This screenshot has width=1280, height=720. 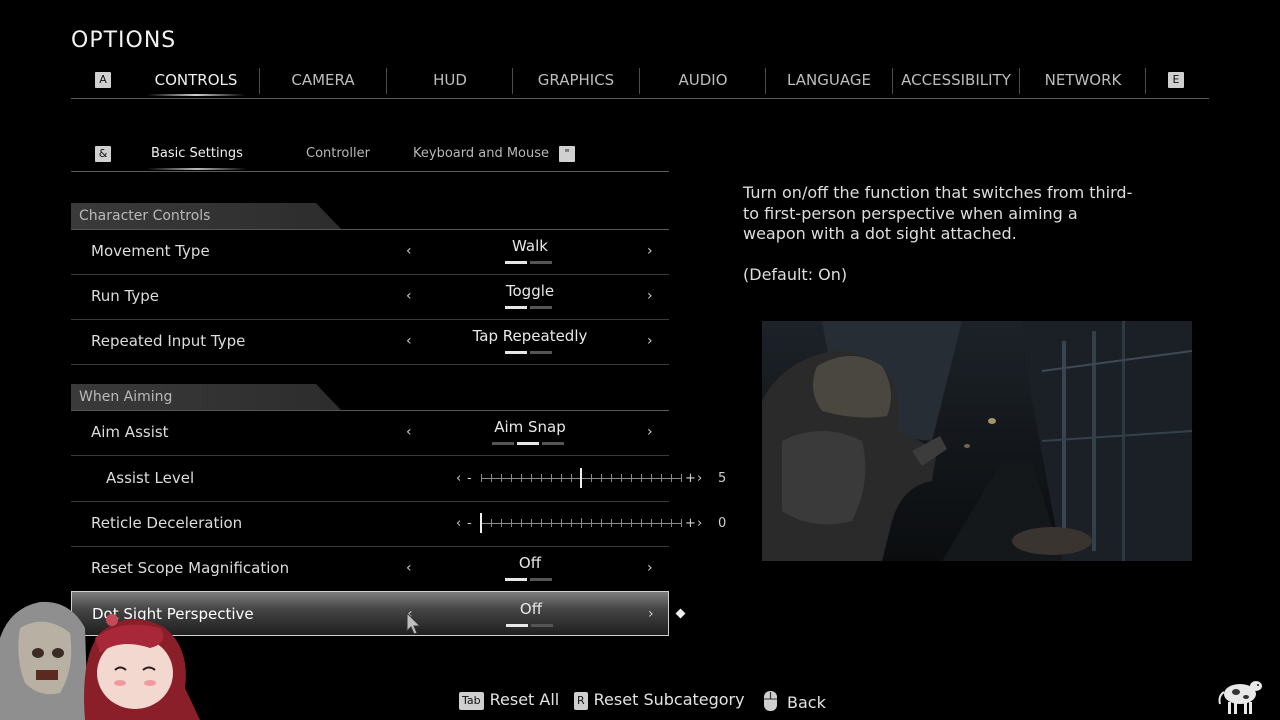 I want to click on row-aim-assist: Aim Assist ‹ Aim Snap ›, so click(x=370, y=433).